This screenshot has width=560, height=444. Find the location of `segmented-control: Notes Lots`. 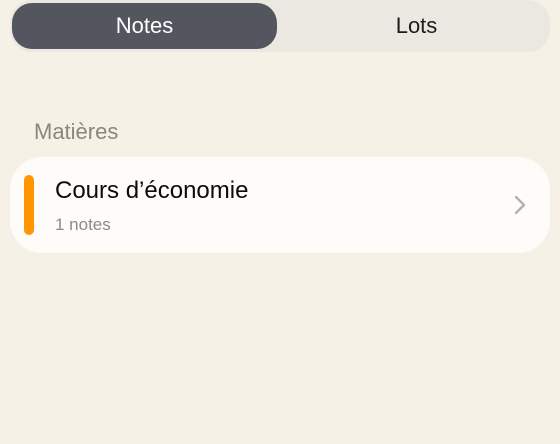

segmented-control: Notes Lots is located at coordinates (280, 26).